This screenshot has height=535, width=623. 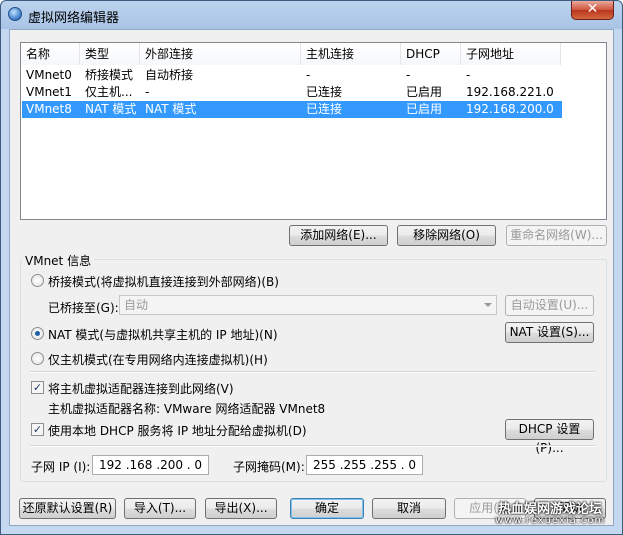 I want to click on subnet-mask-field: 255 .255 .255 . 0, so click(x=364, y=465).